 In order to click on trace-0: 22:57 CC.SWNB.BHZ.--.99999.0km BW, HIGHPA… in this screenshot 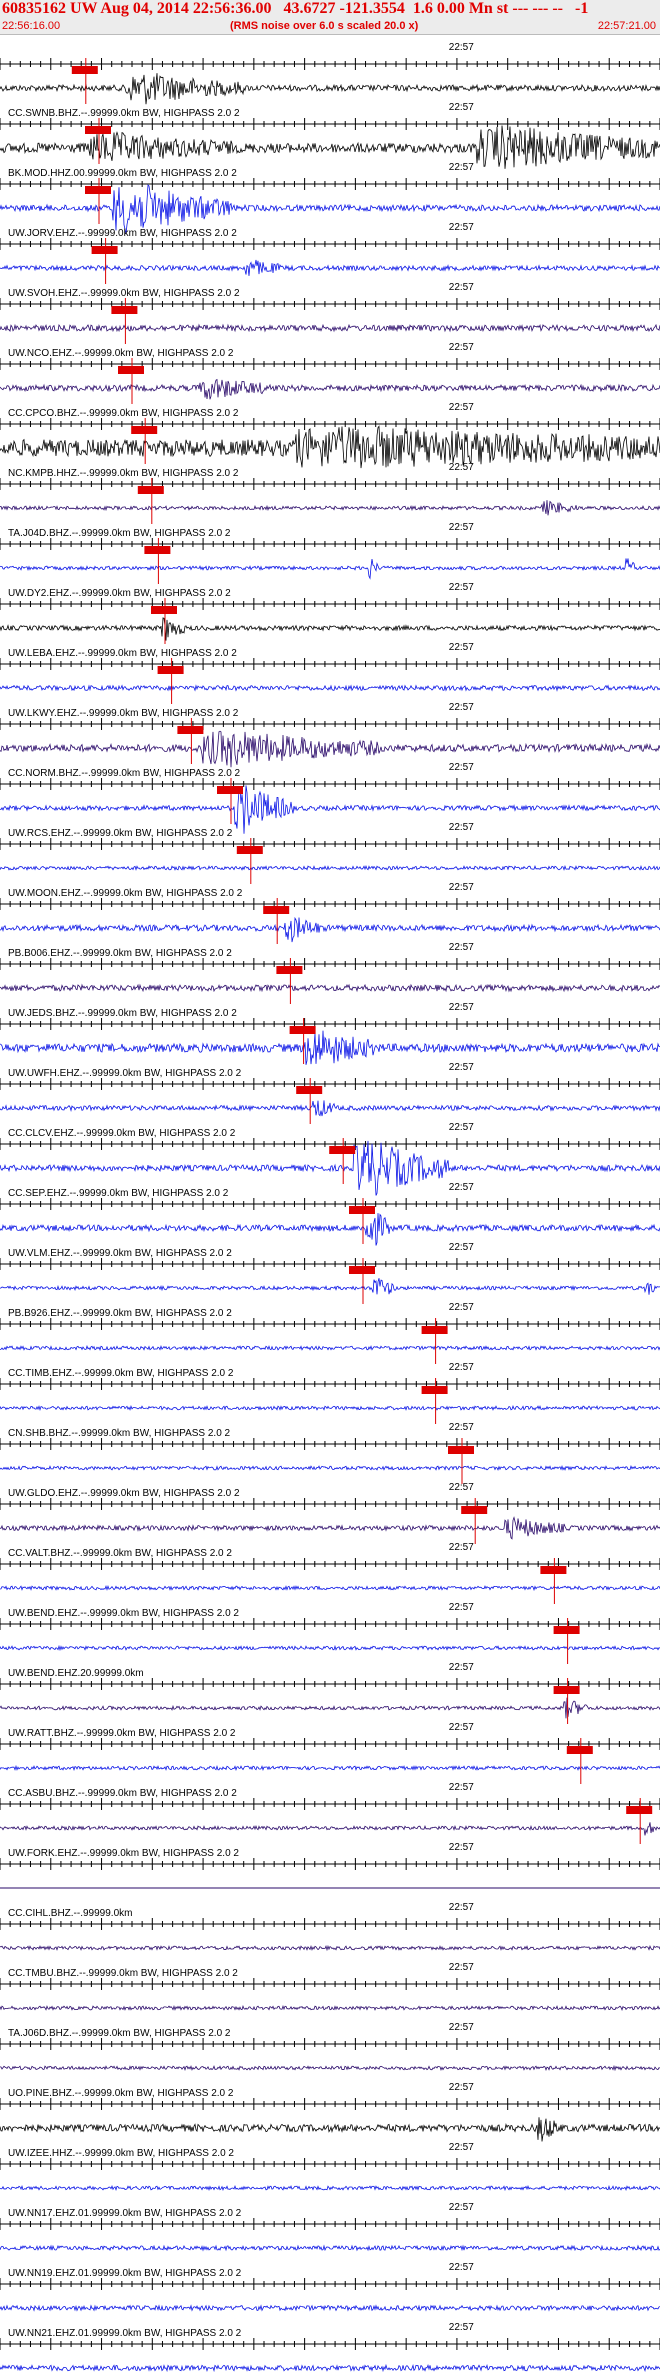, I will do `click(330, 80)`.